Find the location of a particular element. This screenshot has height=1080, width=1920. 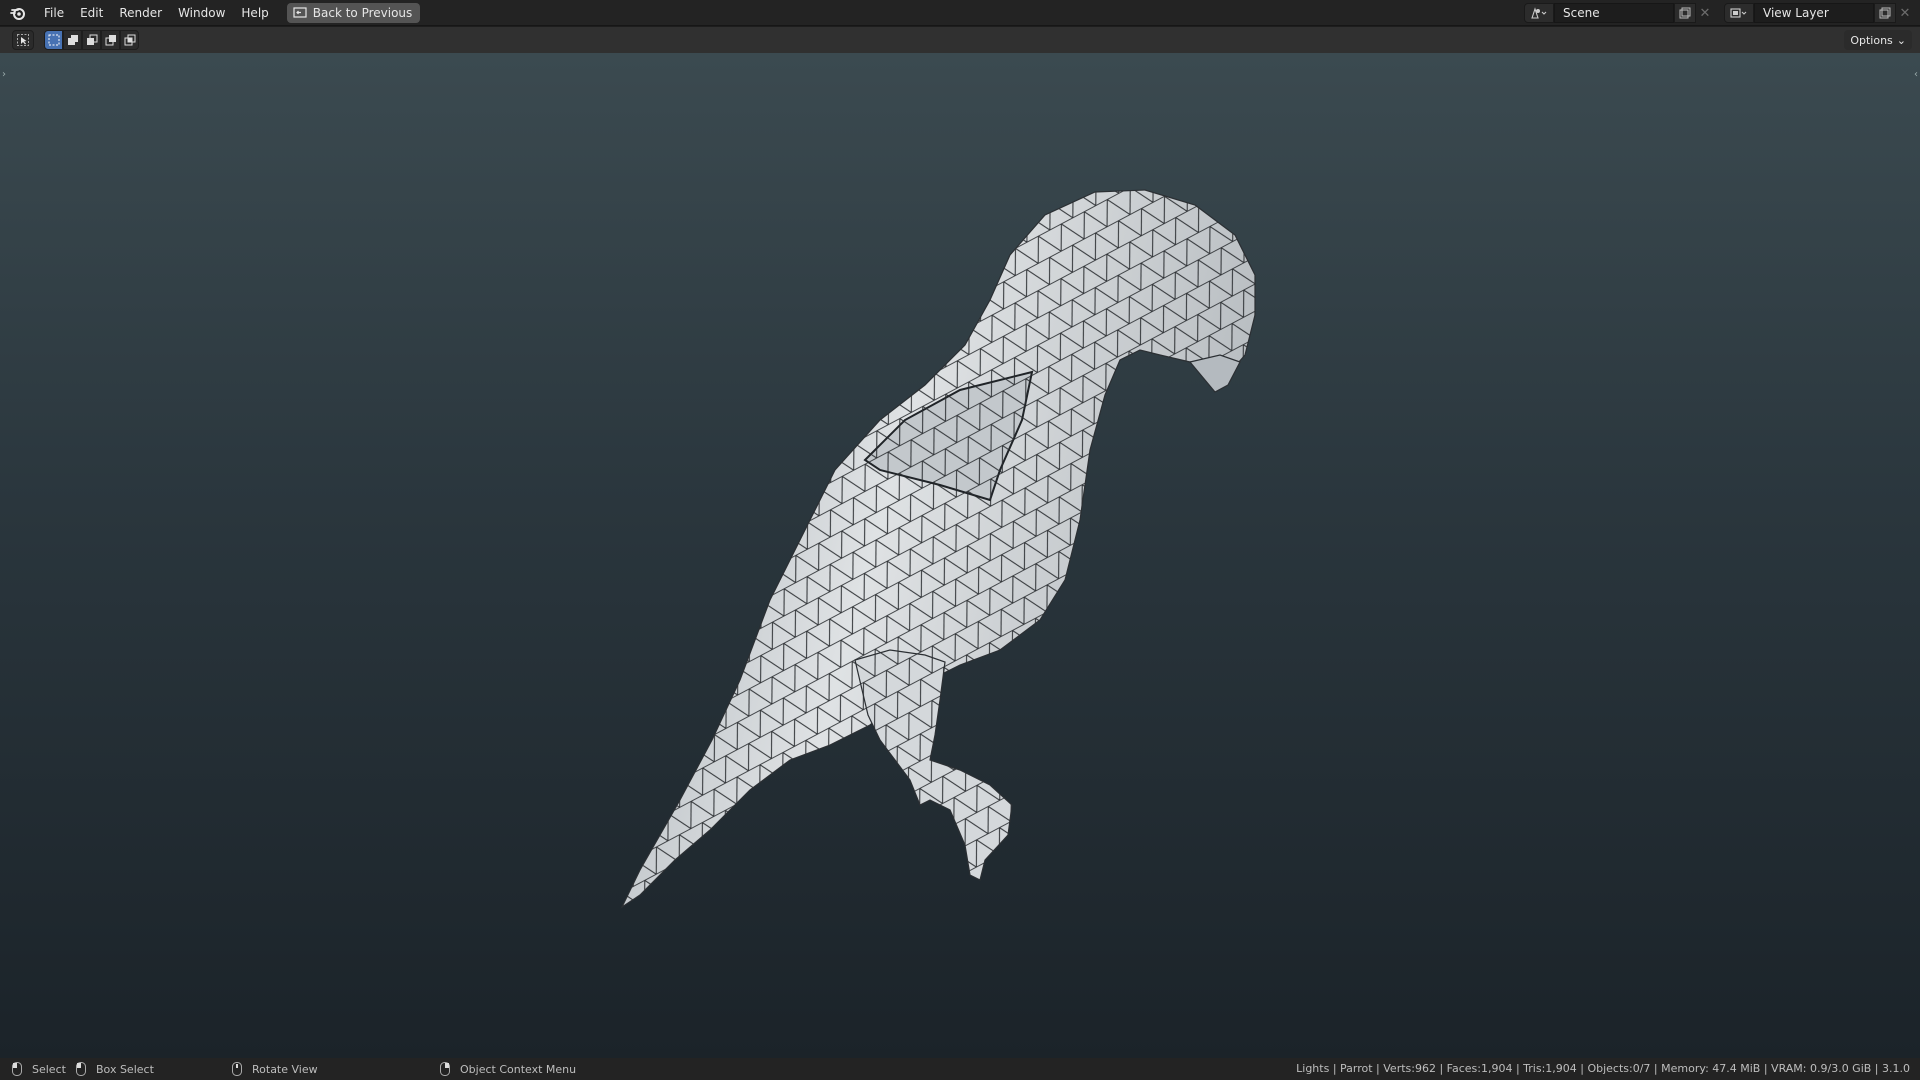

new-view-layer-icon is located at coordinates (1885, 13).